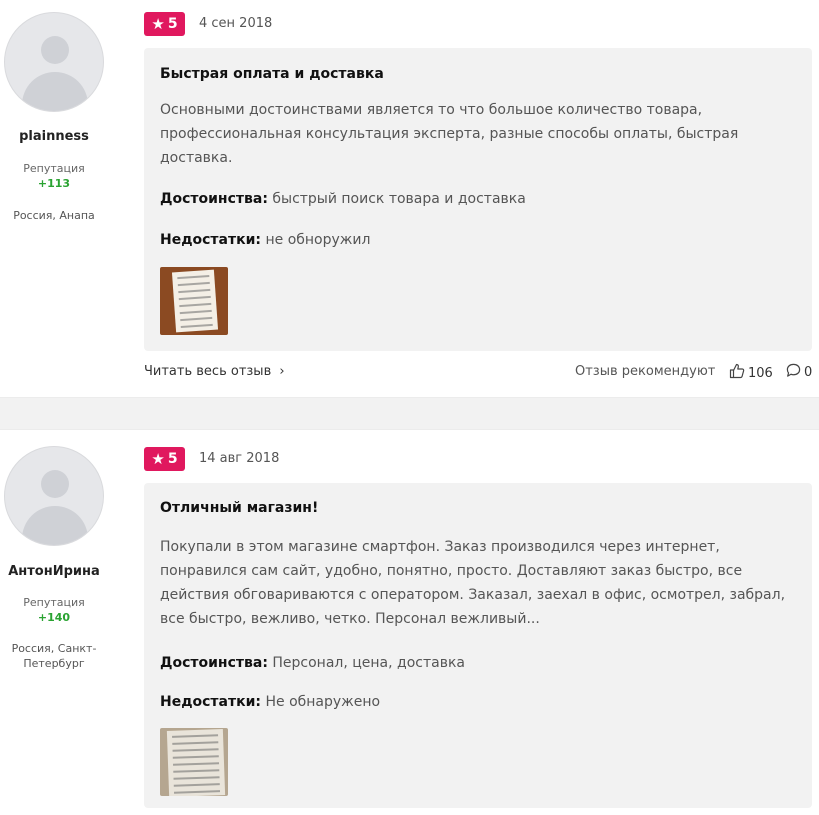 The width and height of the screenshot is (819, 815). I want to click on author-location: Россия, Санкт-Петербург, so click(54, 656).